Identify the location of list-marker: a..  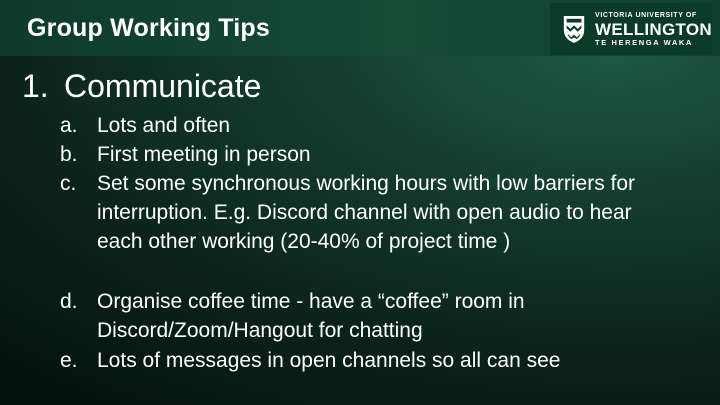
(69, 125).